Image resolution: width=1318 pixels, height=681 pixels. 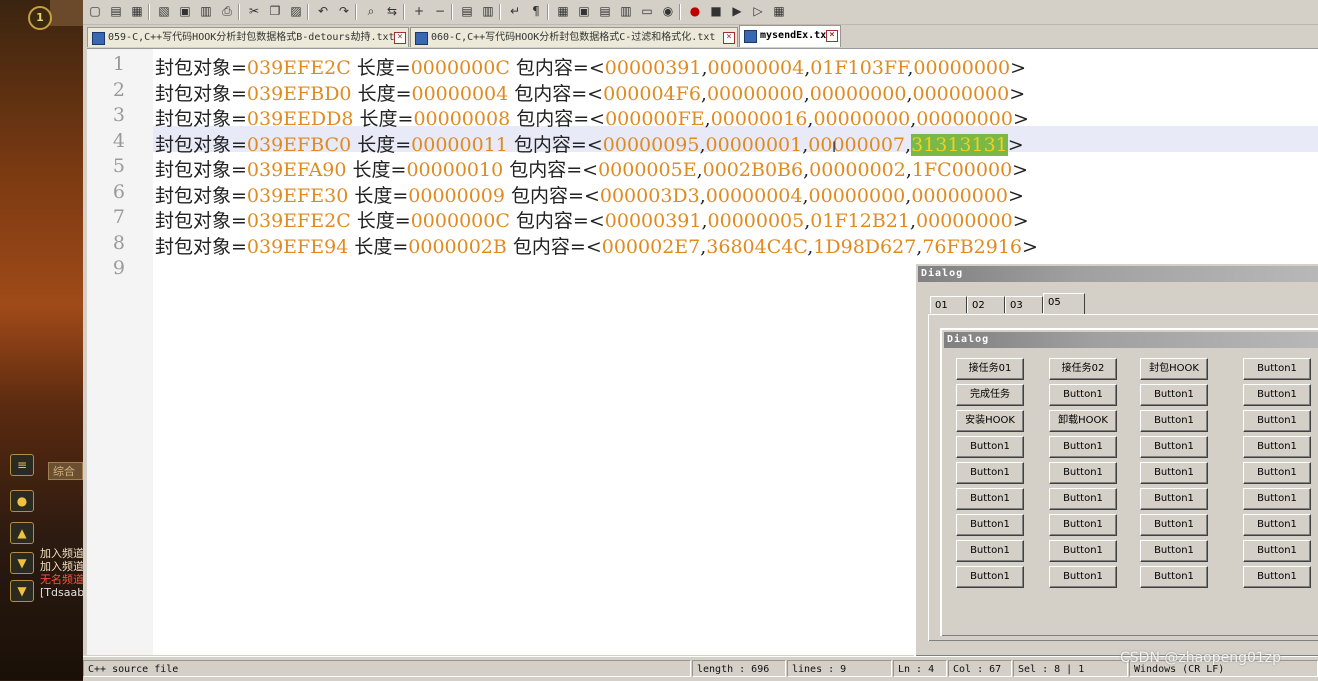 What do you see at coordinates (22, 533) in the screenshot?
I see `scroll-up-icon: ▲` at bounding box center [22, 533].